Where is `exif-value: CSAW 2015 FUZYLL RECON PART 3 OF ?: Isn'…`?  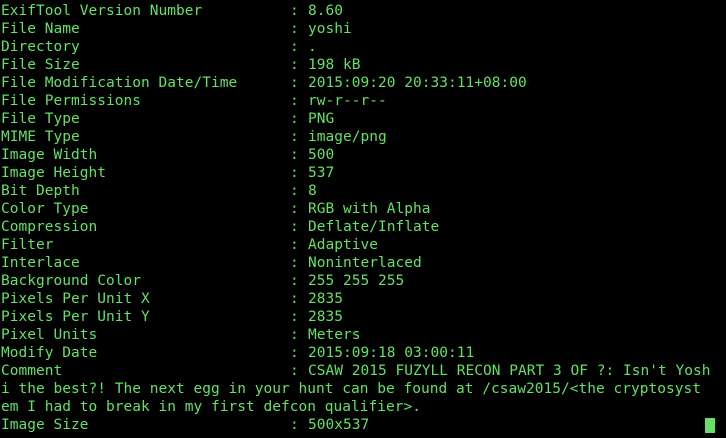 exif-value: CSAW 2015 FUZYLL RECON PART 3 OF ?: Isn'… is located at coordinates (509, 371).